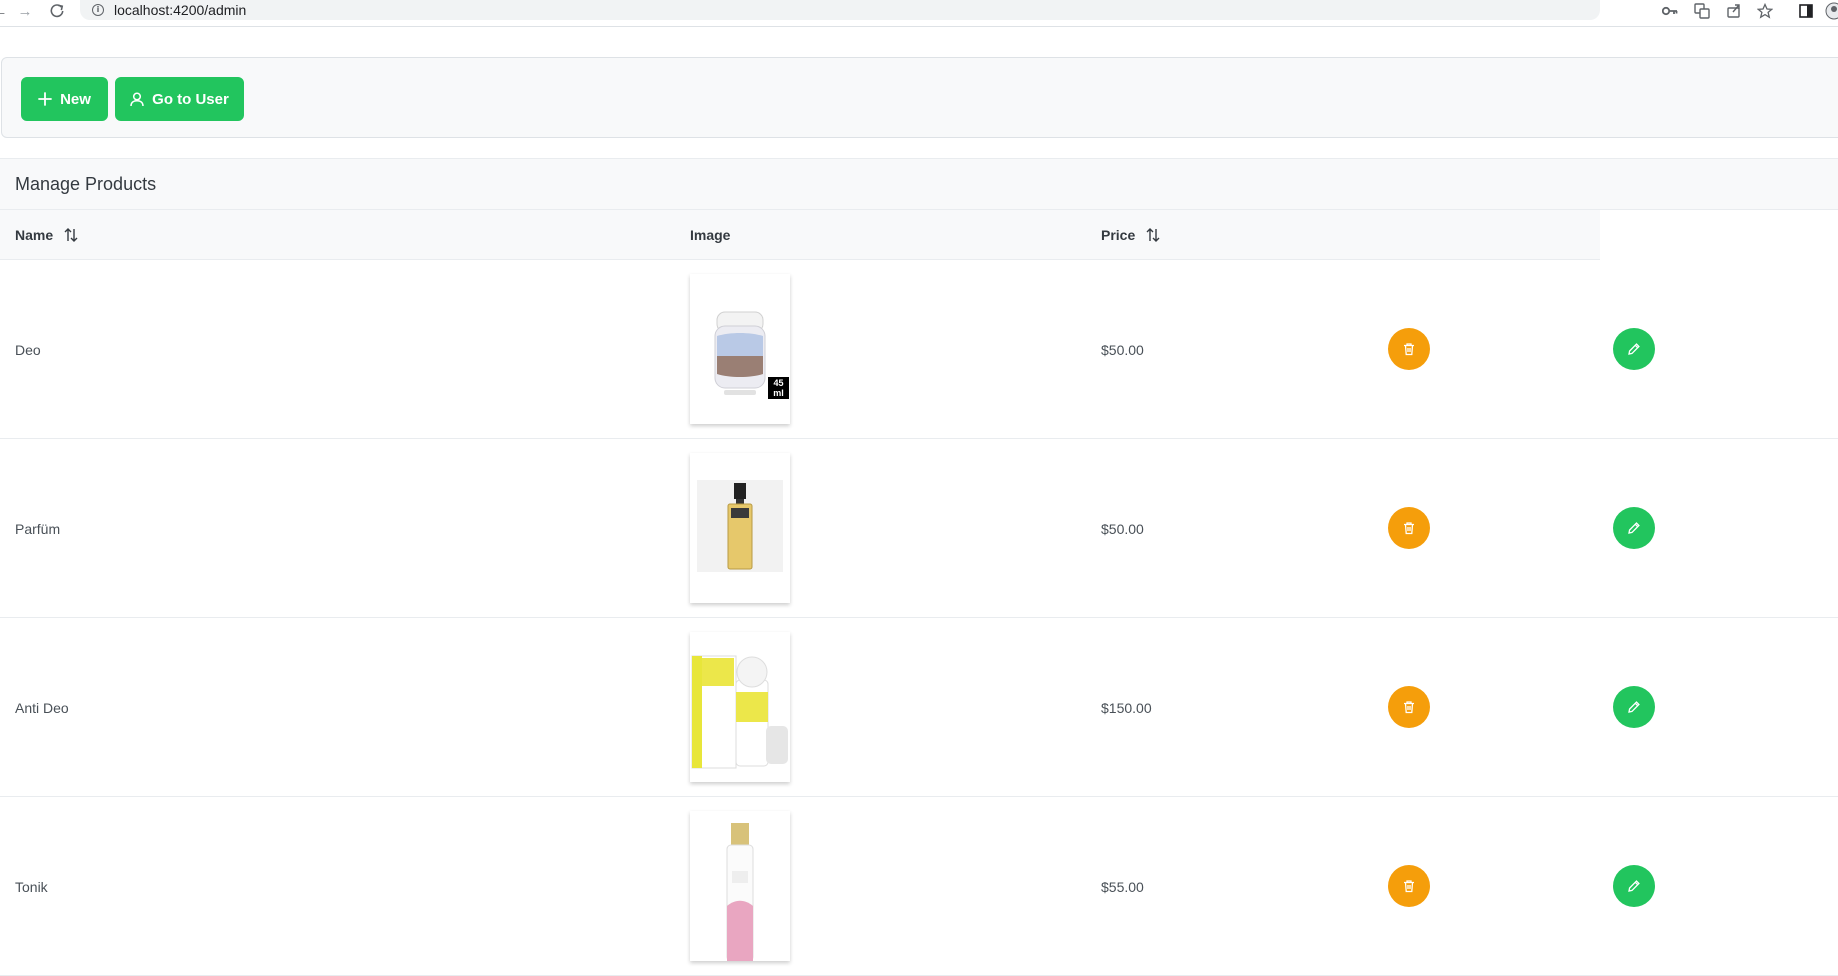 The width and height of the screenshot is (1838, 976). Describe the element at coordinates (1734, 11) in the screenshot. I see `share-icon` at that location.